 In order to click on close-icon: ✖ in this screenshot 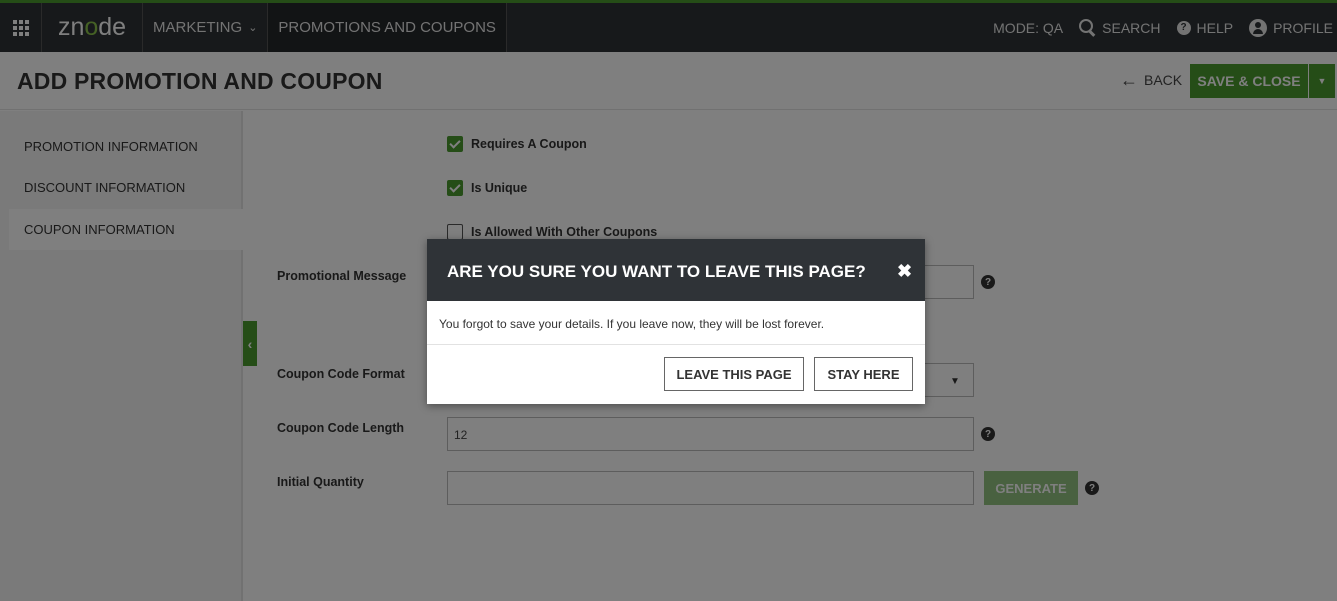, I will do `click(904, 271)`.